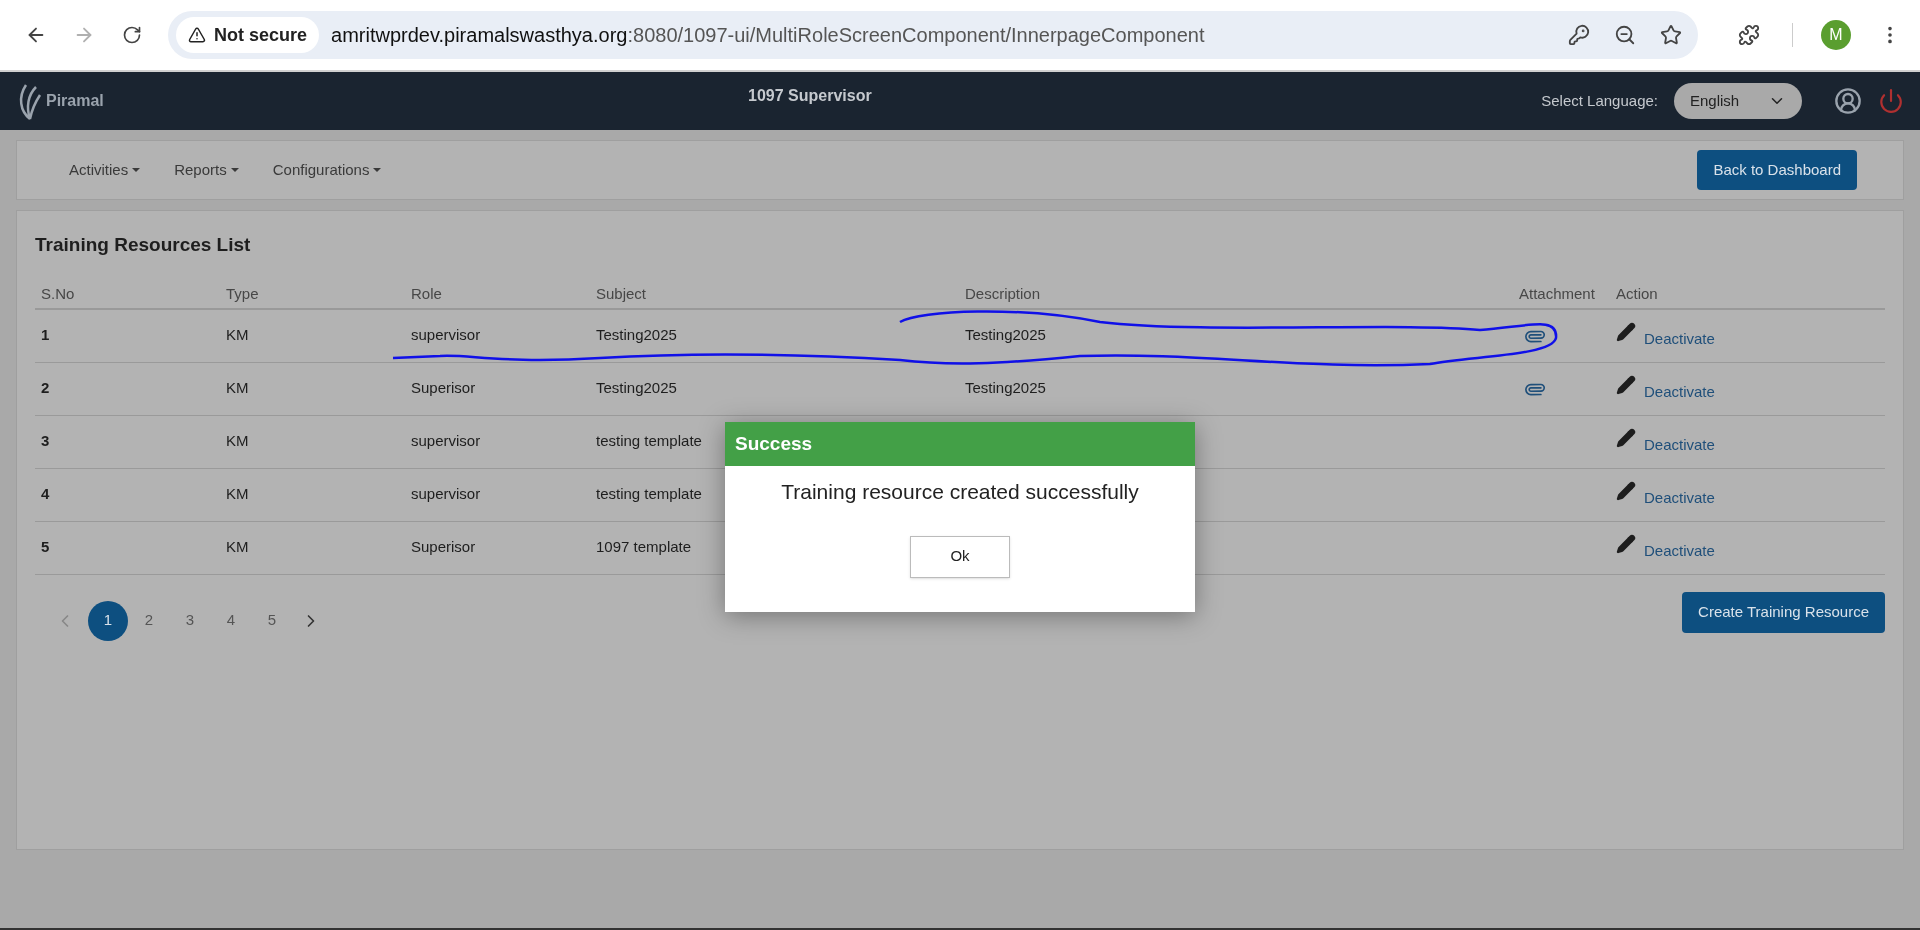 Image resolution: width=1920 pixels, height=930 pixels. Describe the element at coordinates (1625, 35) in the screenshot. I see `zoom-icon` at that location.